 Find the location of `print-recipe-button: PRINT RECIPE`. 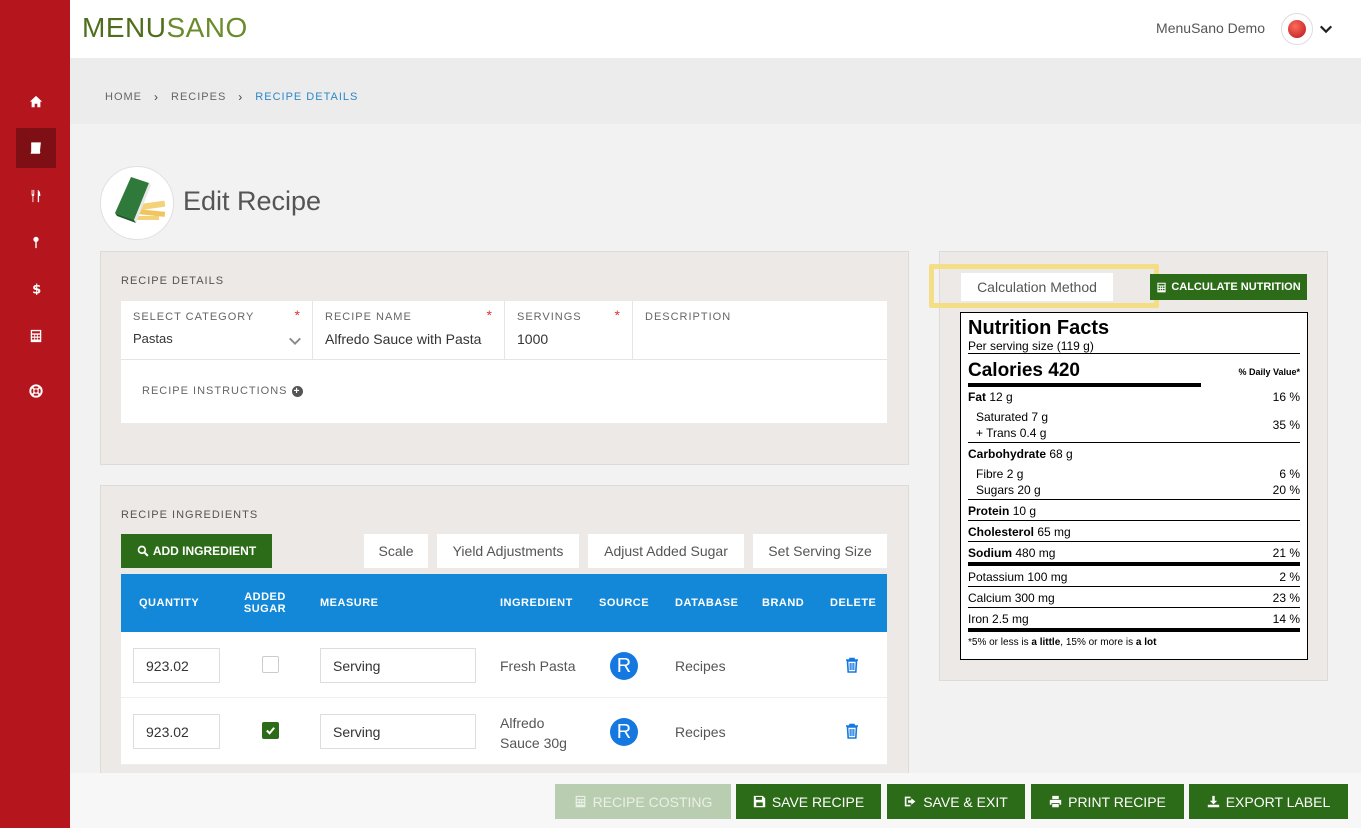

print-recipe-button: PRINT RECIPE is located at coordinates (1107, 801).